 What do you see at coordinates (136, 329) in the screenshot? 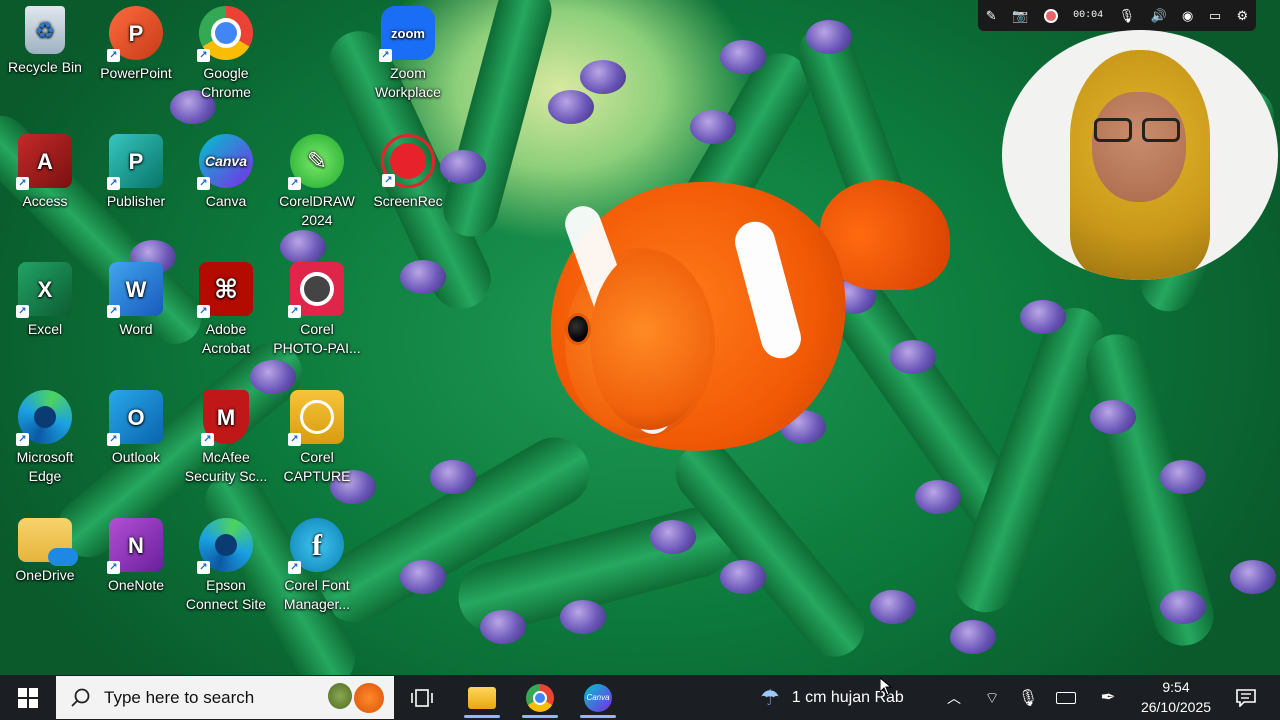
I see `desktop-icon-label: Word` at bounding box center [136, 329].